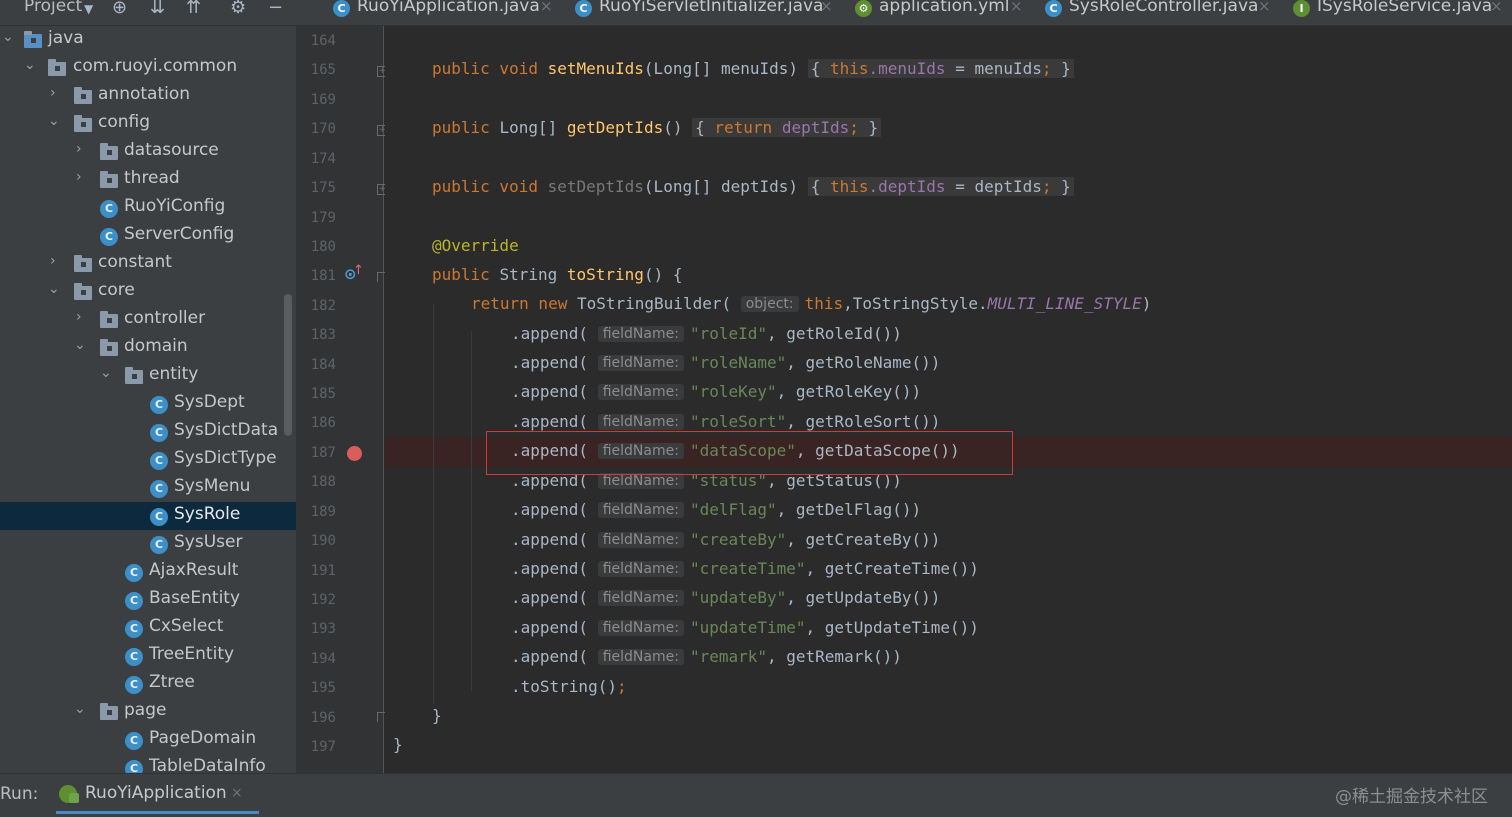  I want to click on code-line-181: public String toString() {, so click(557, 278).